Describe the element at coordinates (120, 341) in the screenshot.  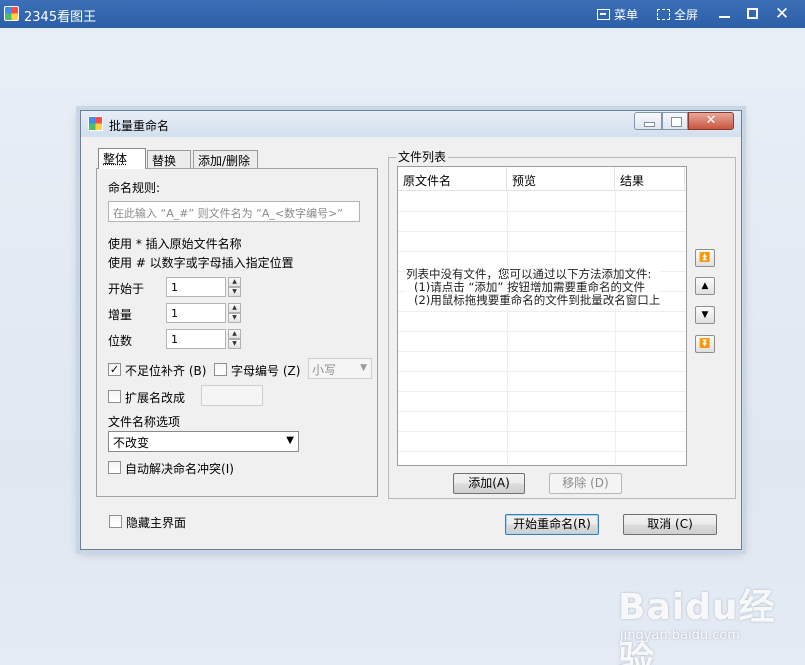
I see `digits-label: 位数` at that location.